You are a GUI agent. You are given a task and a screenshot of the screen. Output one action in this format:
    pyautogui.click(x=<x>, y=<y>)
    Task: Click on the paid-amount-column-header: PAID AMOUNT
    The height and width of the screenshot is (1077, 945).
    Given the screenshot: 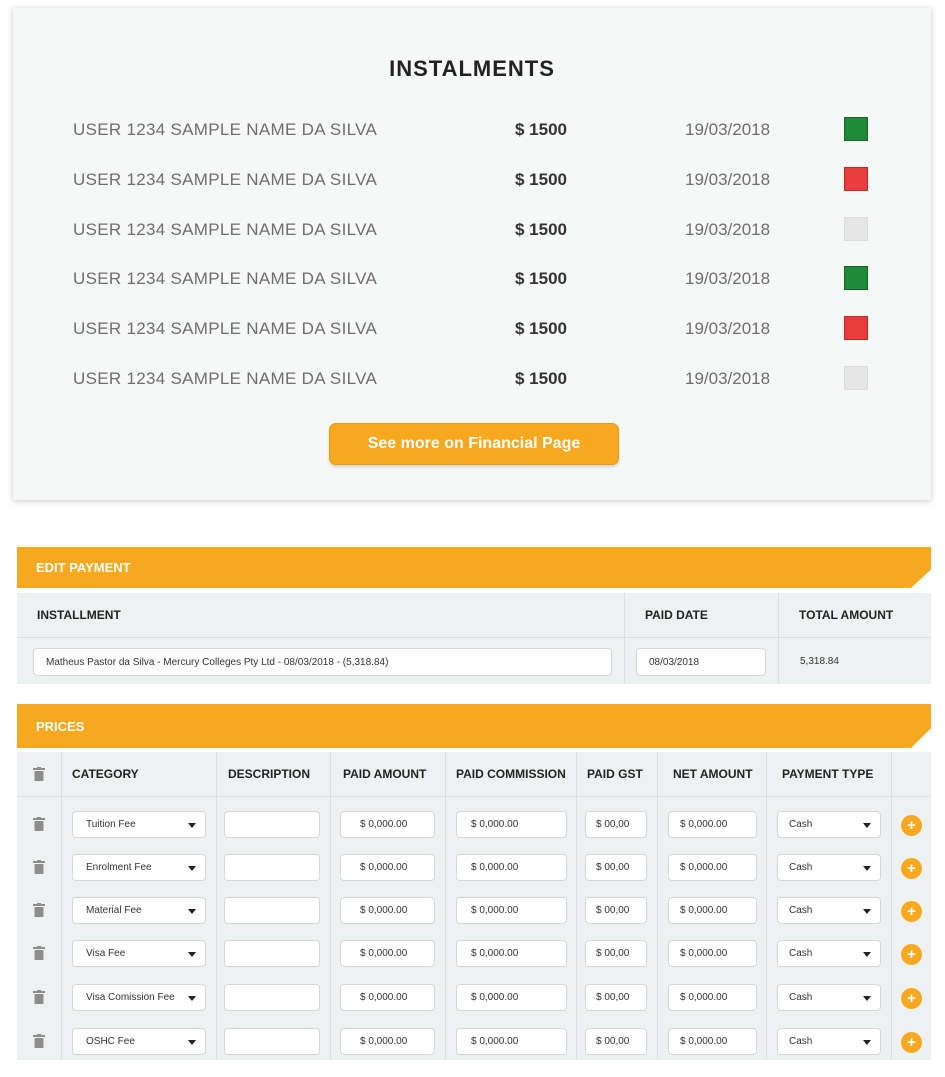 What is the action you would take?
    pyautogui.click(x=385, y=774)
    